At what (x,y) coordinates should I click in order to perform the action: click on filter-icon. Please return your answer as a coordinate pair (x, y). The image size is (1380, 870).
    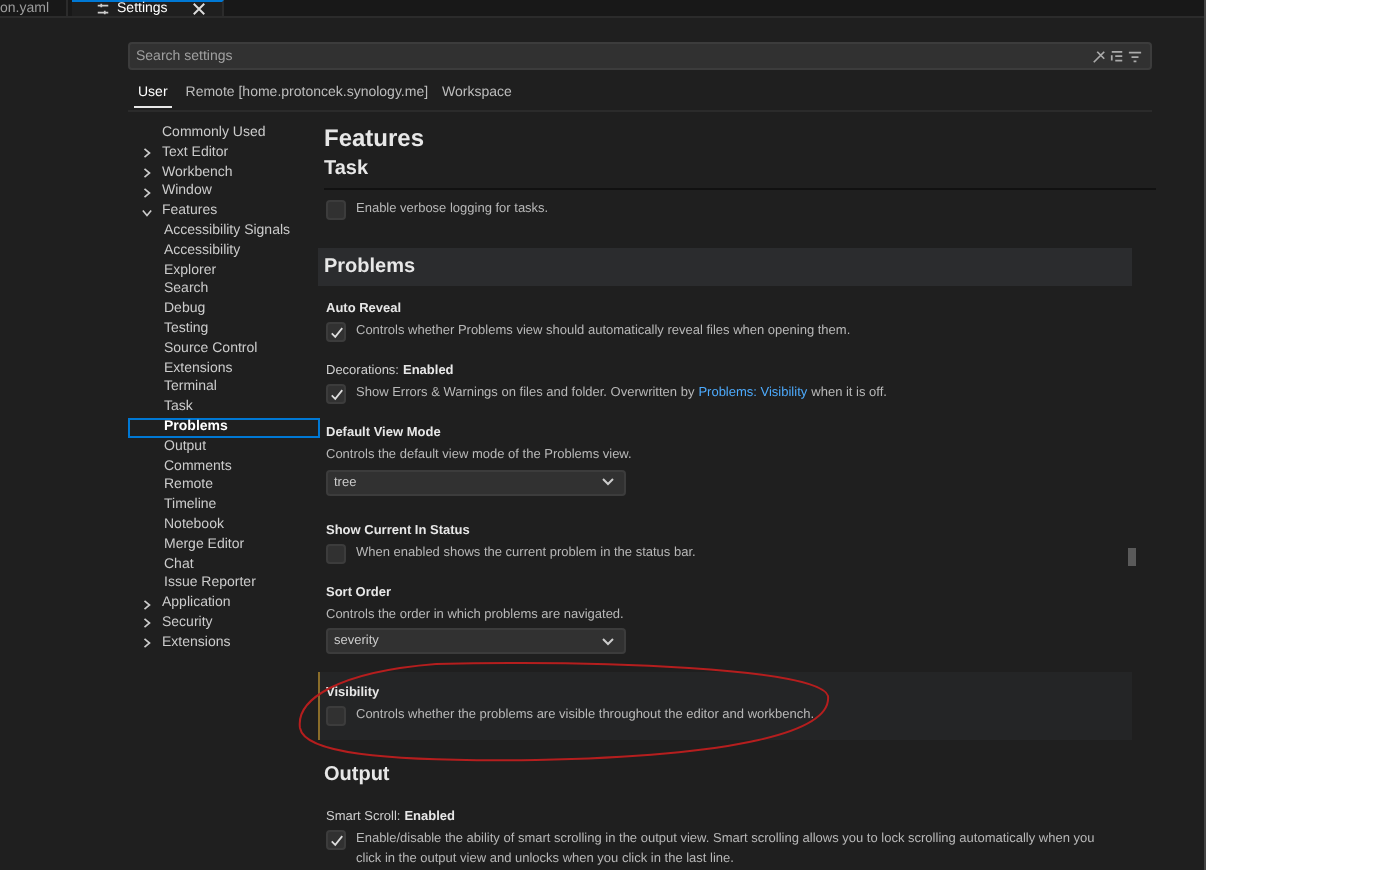
    Looking at the image, I should click on (1135, 56).